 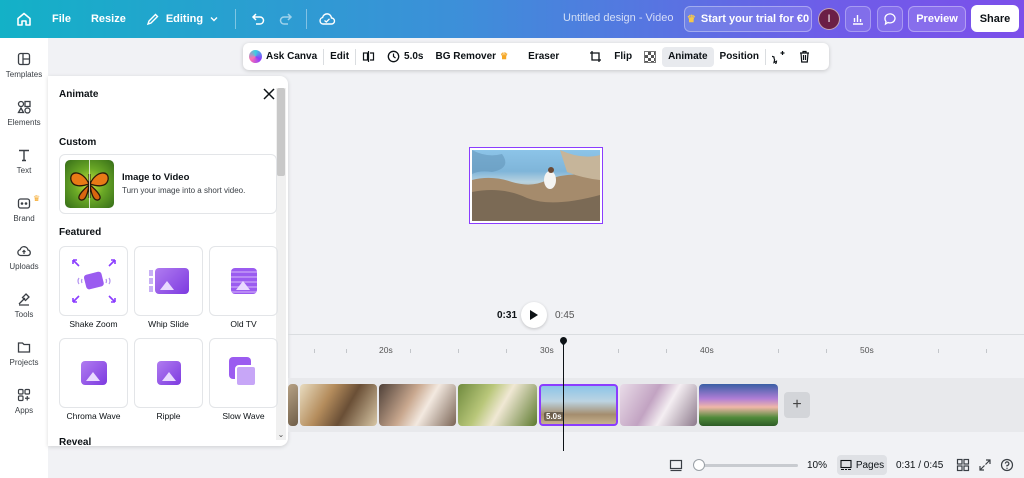 I want to click on edit-label: Edit, so click(x=340, y=56).